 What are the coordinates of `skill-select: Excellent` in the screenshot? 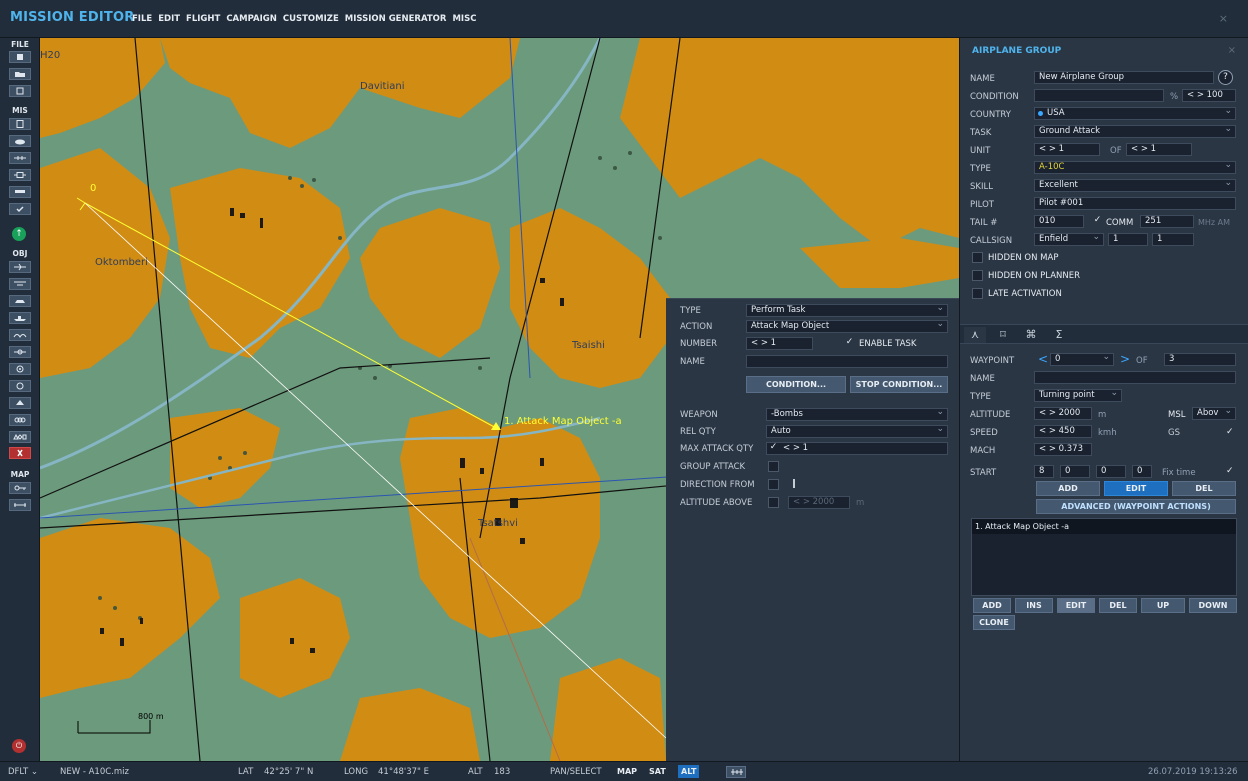 It's located at (1135, 185).